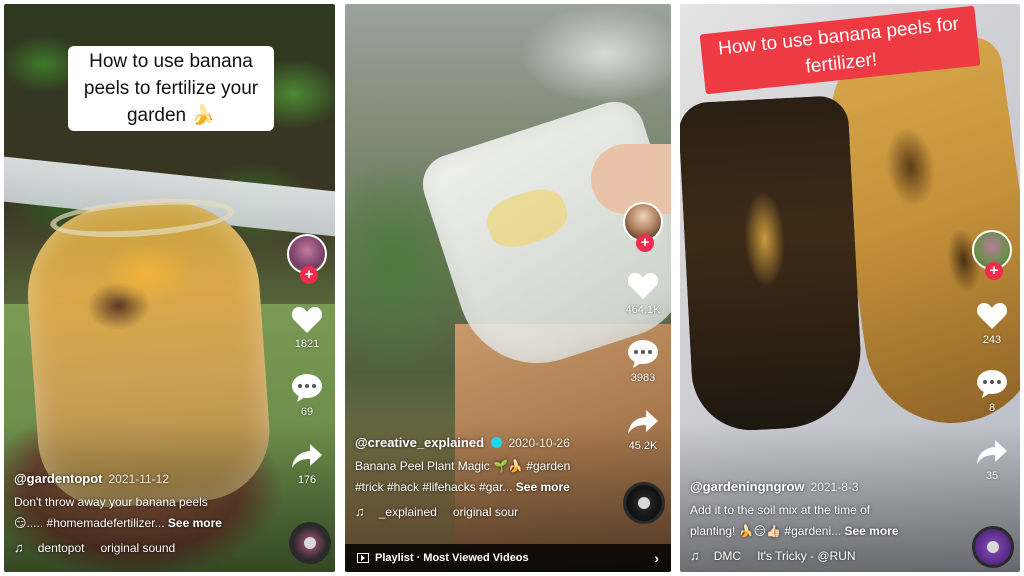 This screenshot has height=576, width=1024. Describe the element at coordinates (307, 344) in the screenshot. I see `like-count: 1821` at that location.